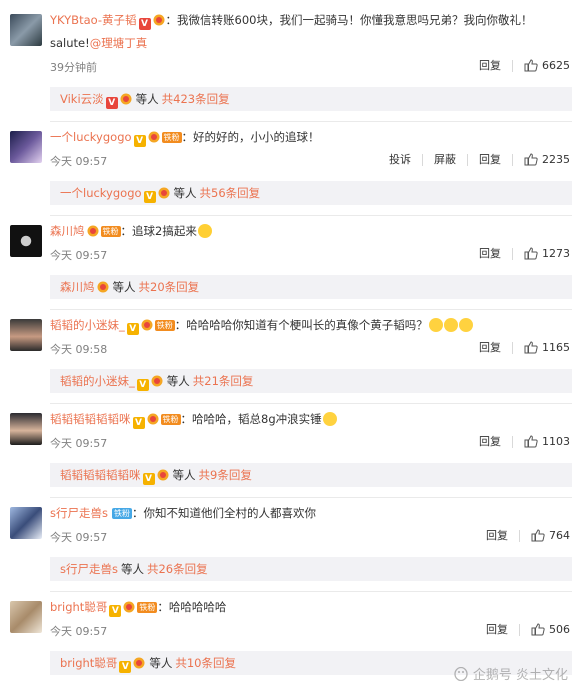 This screenshot has width=582, height=691. I want to click on comment-actions: 回复 764, so click(522, 535).